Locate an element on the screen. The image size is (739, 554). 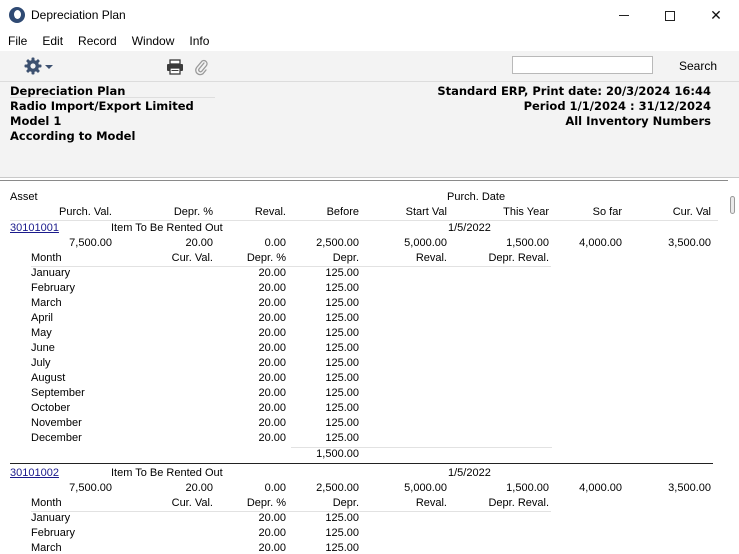
minimize-icon is located at coordinates (624, 15).